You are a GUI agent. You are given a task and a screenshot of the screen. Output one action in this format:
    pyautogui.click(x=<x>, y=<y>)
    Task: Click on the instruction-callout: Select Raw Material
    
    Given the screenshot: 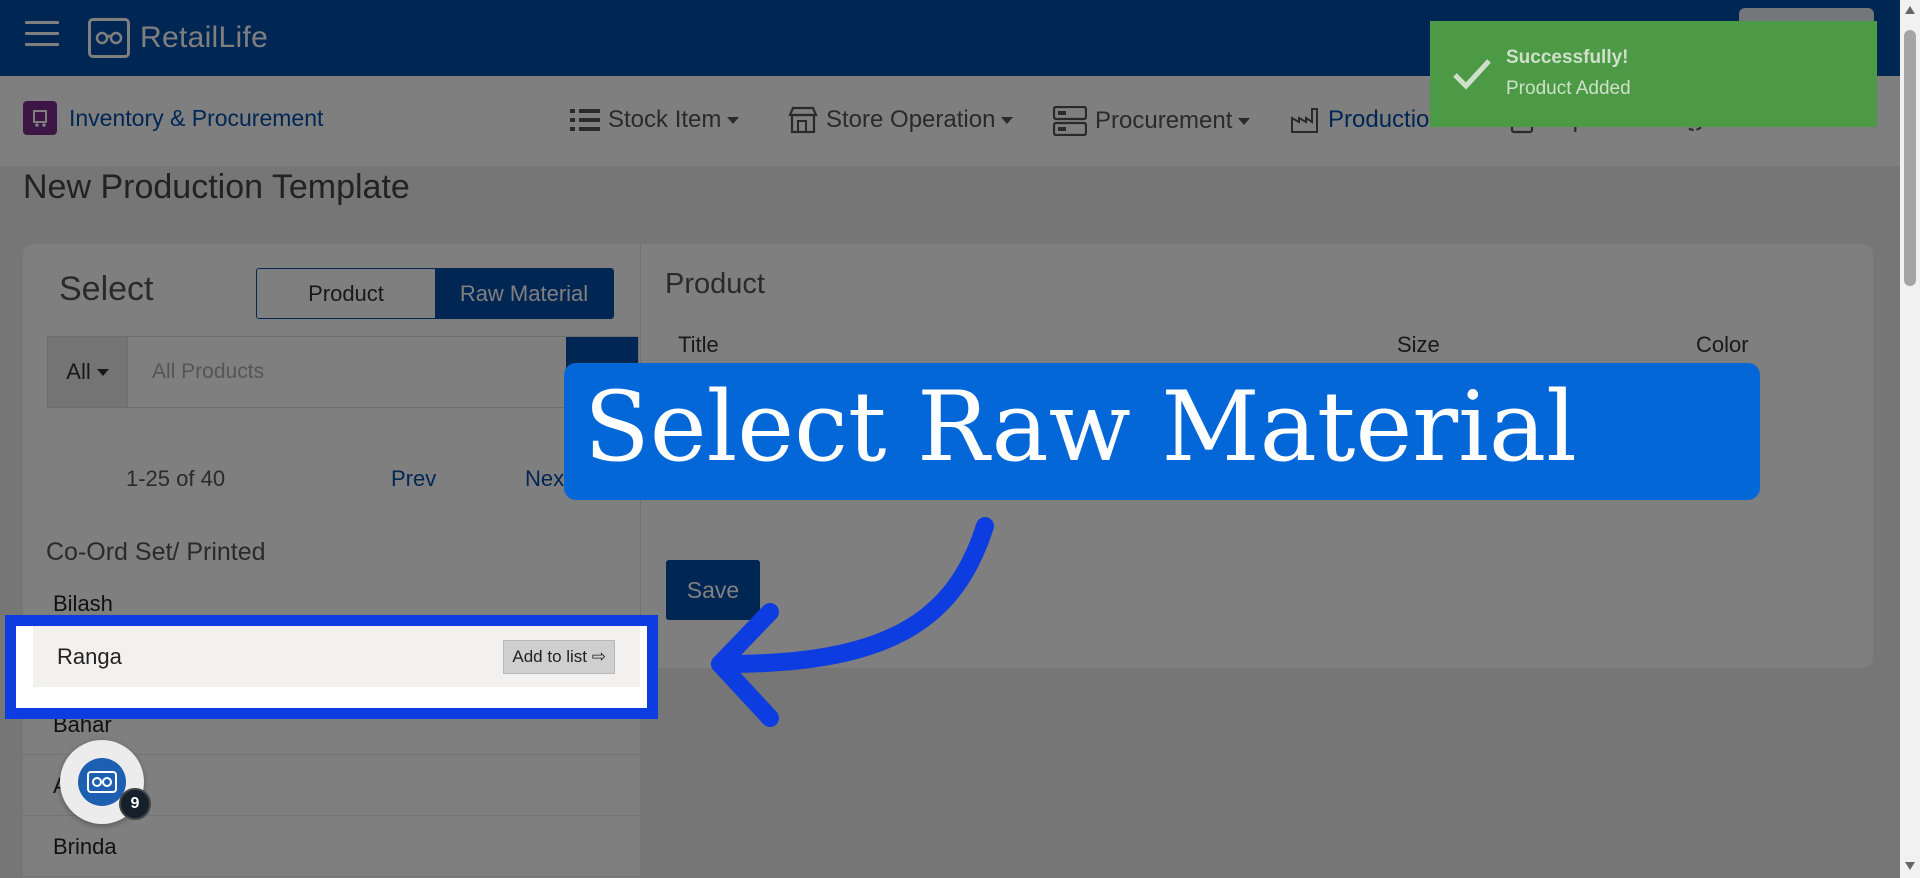 What is the action you would take?
    pyautogui.click(x=1162, y=431)
    